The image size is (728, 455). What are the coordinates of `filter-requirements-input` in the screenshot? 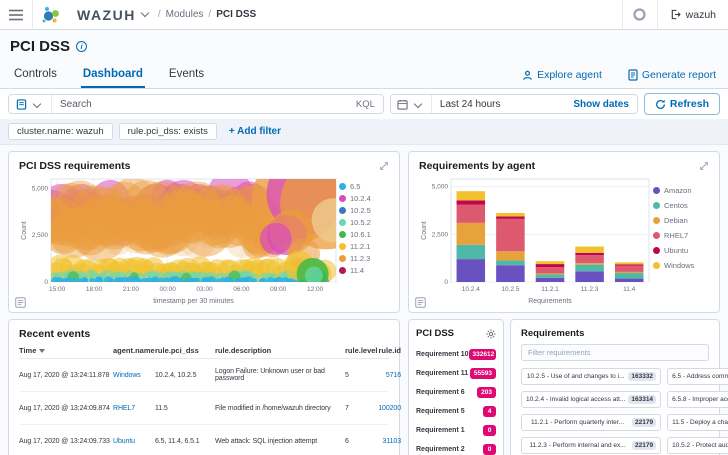 It's located at (615, 352).